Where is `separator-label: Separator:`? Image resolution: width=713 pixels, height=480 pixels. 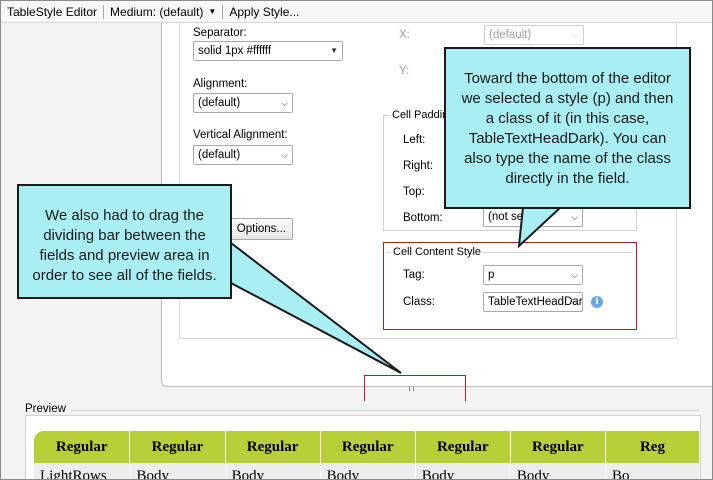
separator-label: Separator: is located at coordinates (220, 33).